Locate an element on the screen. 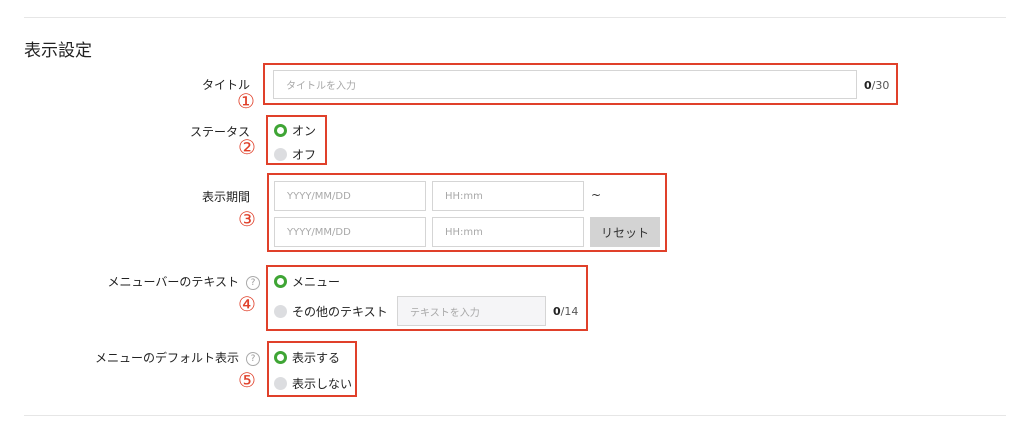 The height and width of the screenshot is (432, 1024). menu-default-show-radio: 表示する is located at coordinates (307, 357).